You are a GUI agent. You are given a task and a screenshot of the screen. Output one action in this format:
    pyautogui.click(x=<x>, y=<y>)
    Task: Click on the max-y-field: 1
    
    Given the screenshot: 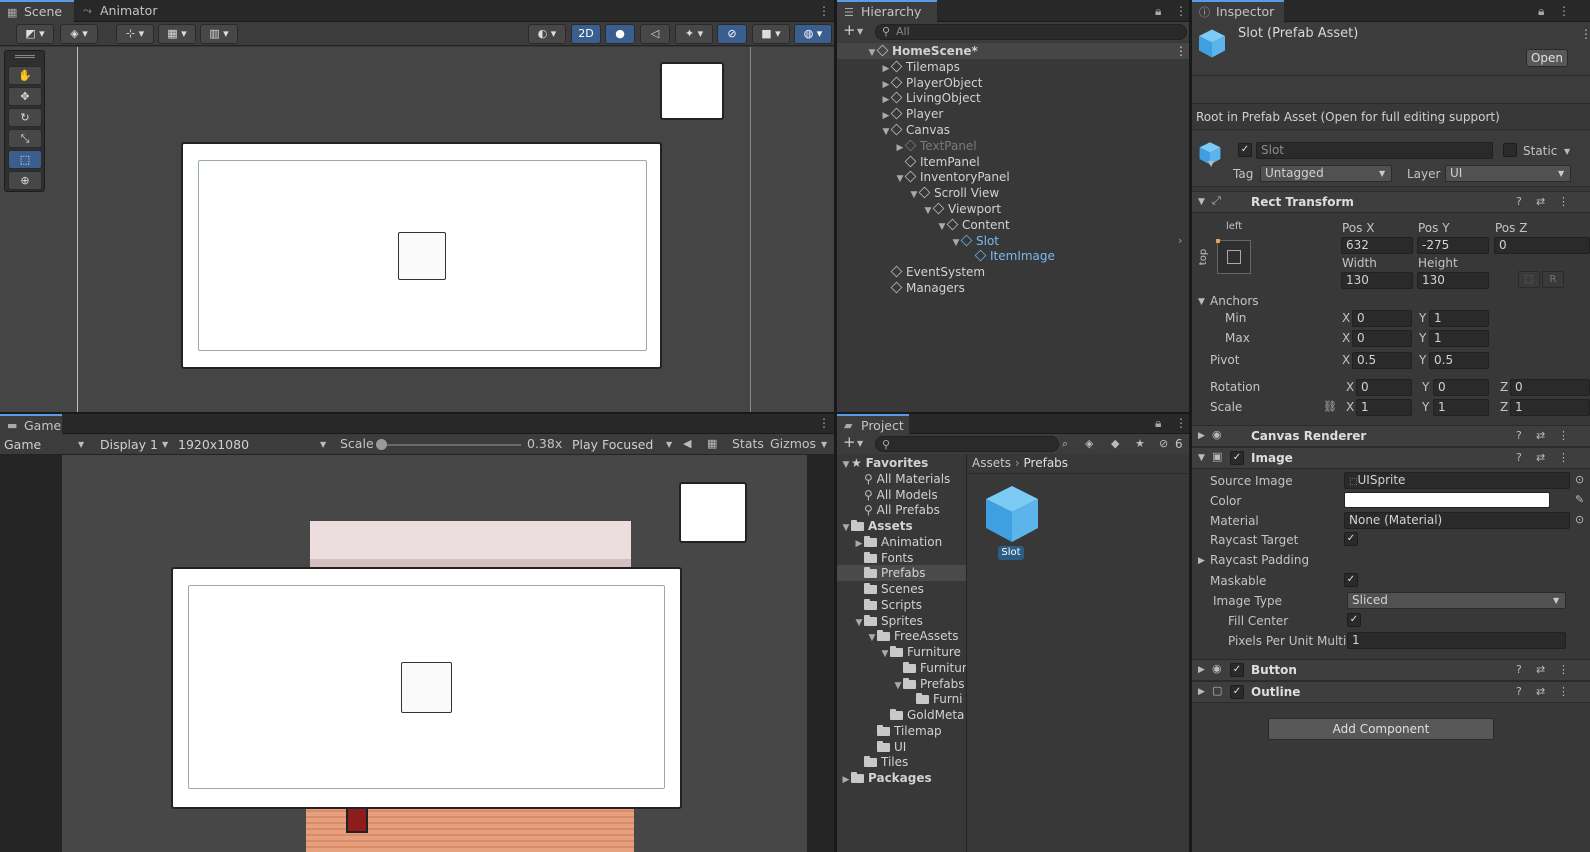 What is the action you would take?
    pyautogui.click(x=1459, y=338)
    